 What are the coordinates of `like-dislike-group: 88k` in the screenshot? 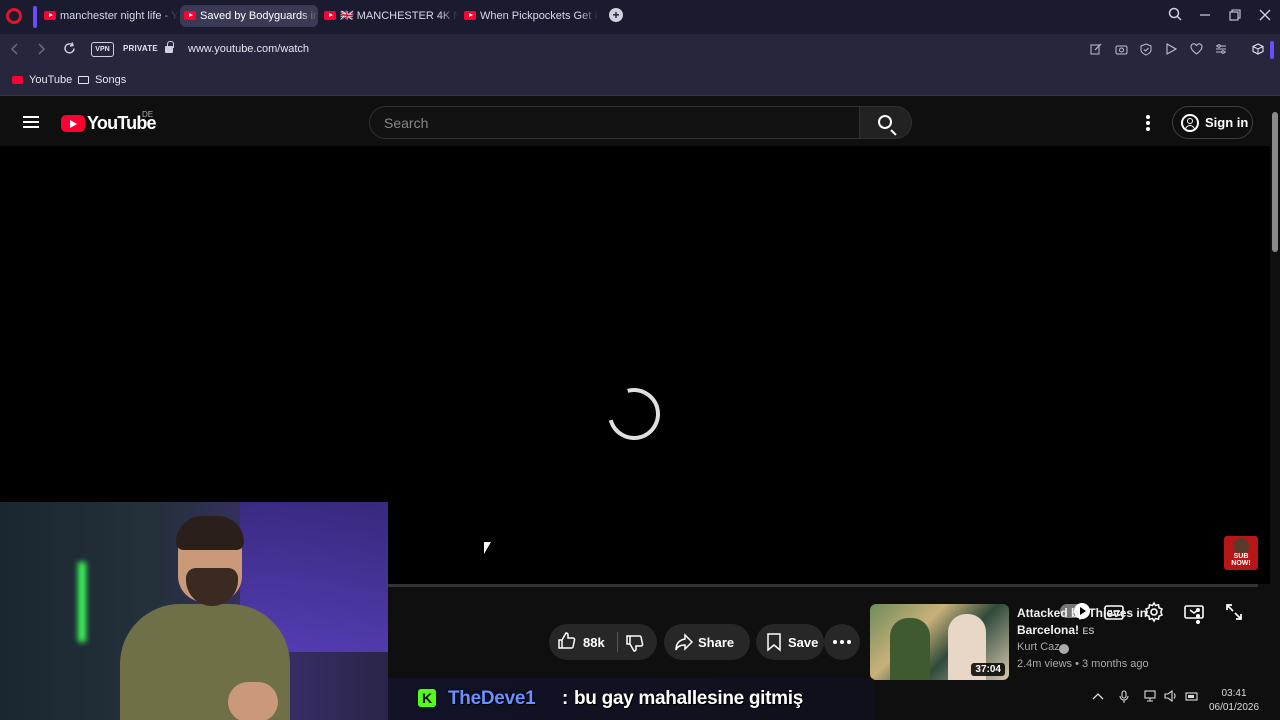 It's located at (603, 642).